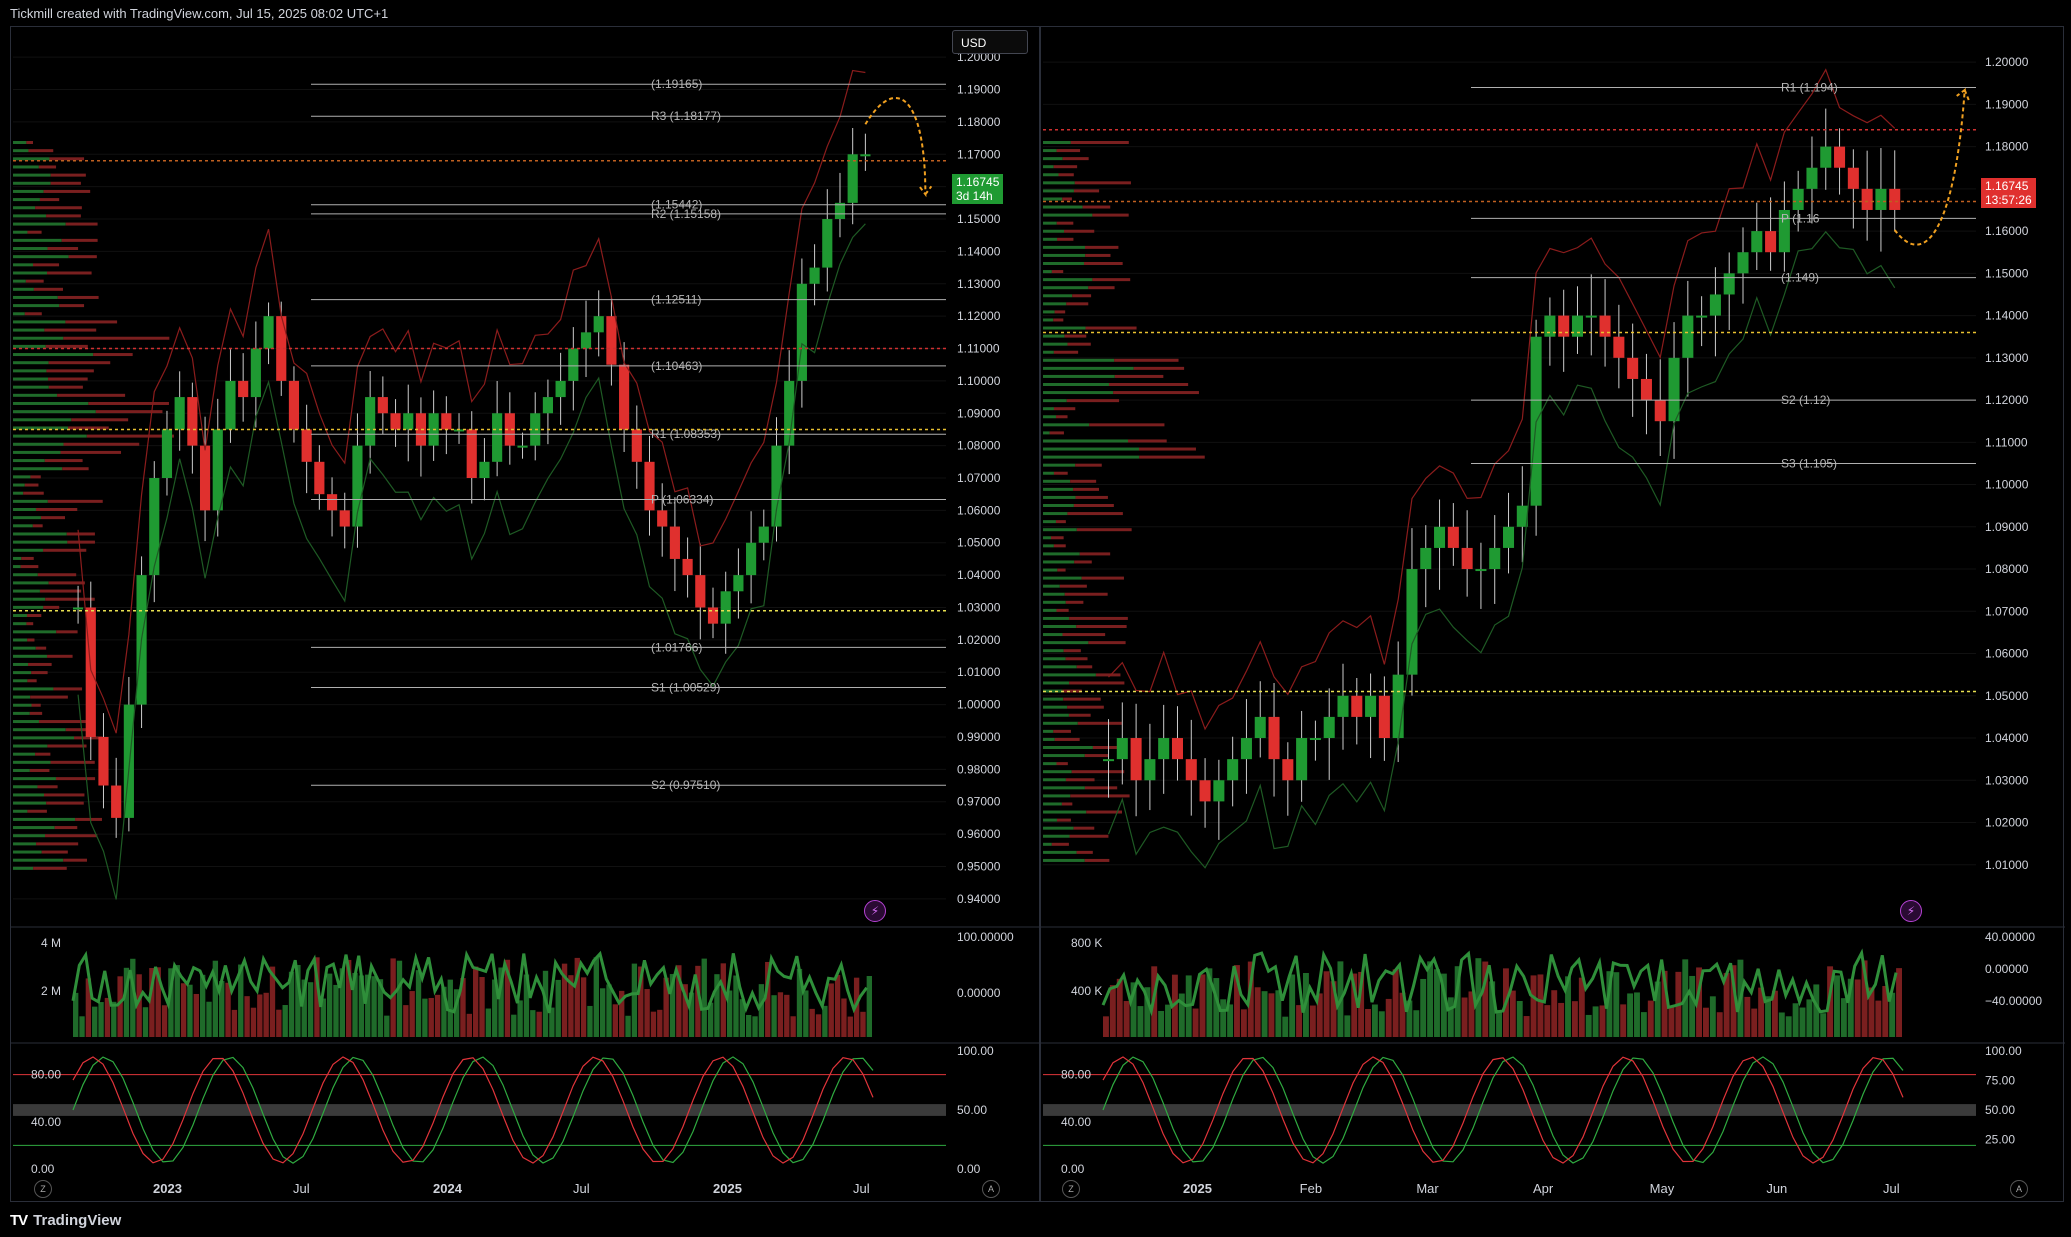  I want to click on currency-selector-button: USD, so click(990, 42).